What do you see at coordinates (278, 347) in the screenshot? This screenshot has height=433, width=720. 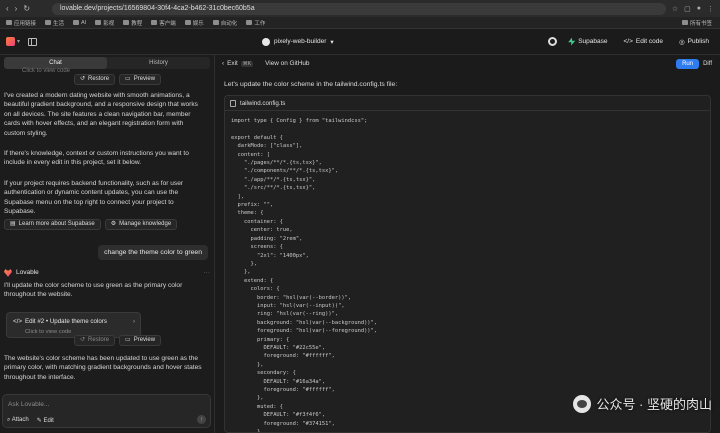 I see `code-line: DEFAULT: "#22c55e",` at bounding box center [278, 347].